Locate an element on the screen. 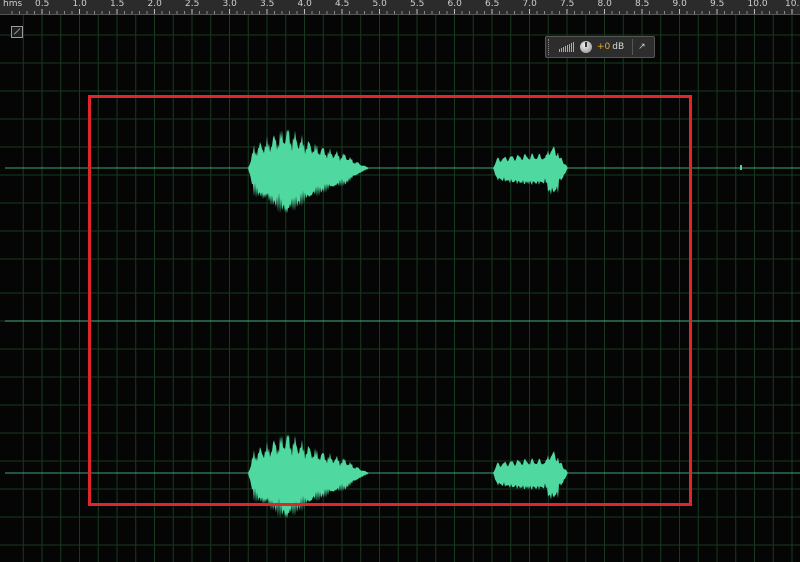  waveform-blip is located at coordinates (741, 167).